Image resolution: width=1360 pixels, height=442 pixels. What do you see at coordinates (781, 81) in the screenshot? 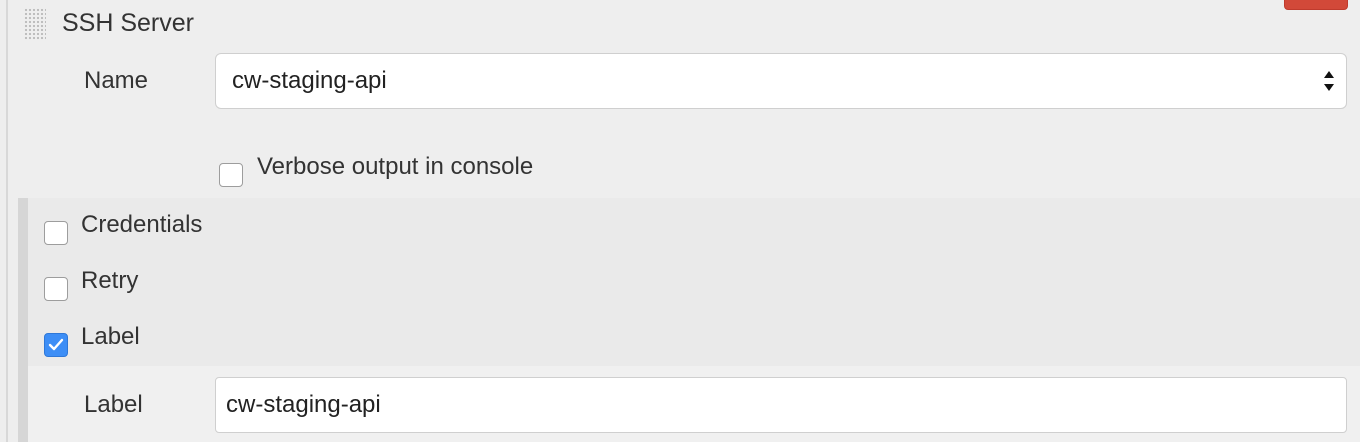
I see `name-select: cw-staging-api` at bounding box center [781, 81].